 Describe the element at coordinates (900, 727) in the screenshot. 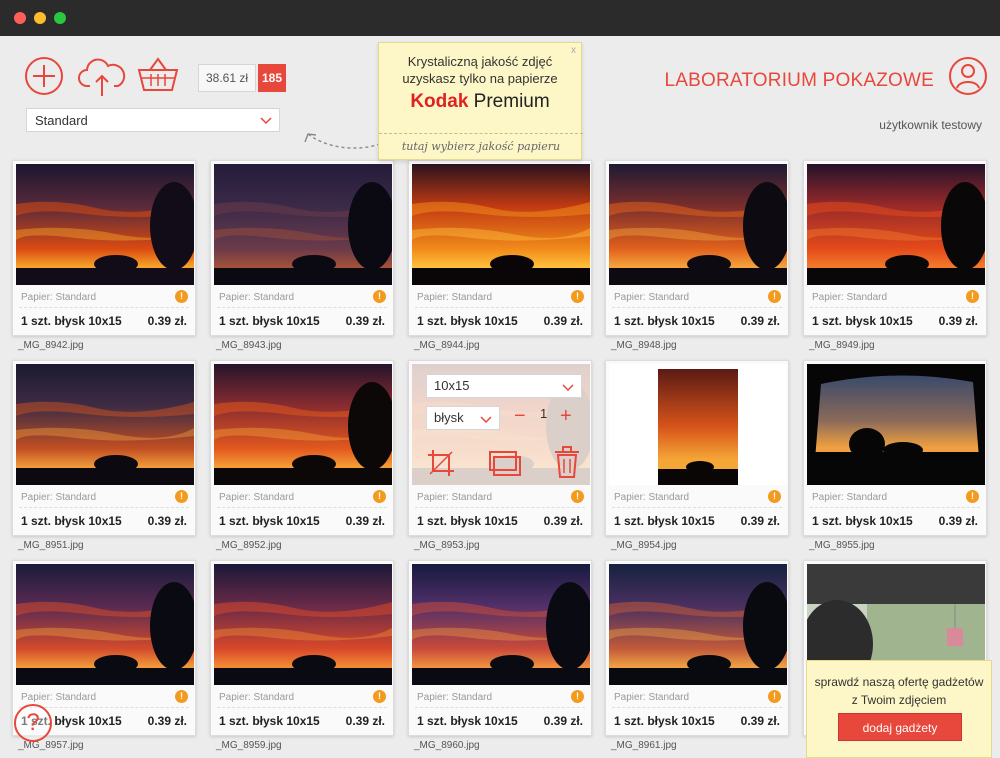

I see `add-gadgets-button: dodaj gadżety` at that location.